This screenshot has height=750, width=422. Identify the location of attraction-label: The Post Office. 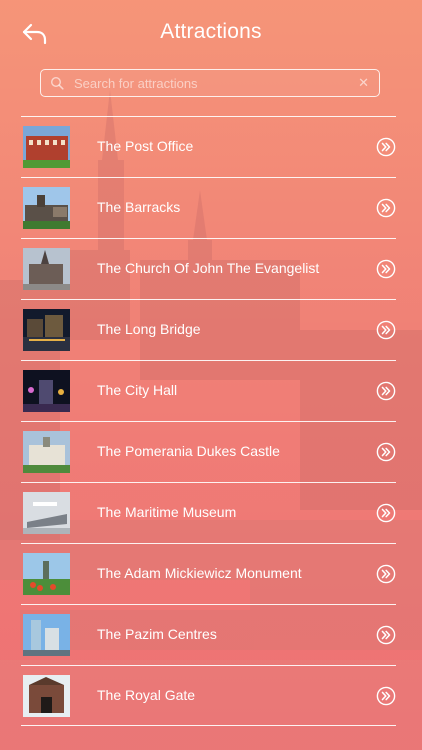
(145, 146).